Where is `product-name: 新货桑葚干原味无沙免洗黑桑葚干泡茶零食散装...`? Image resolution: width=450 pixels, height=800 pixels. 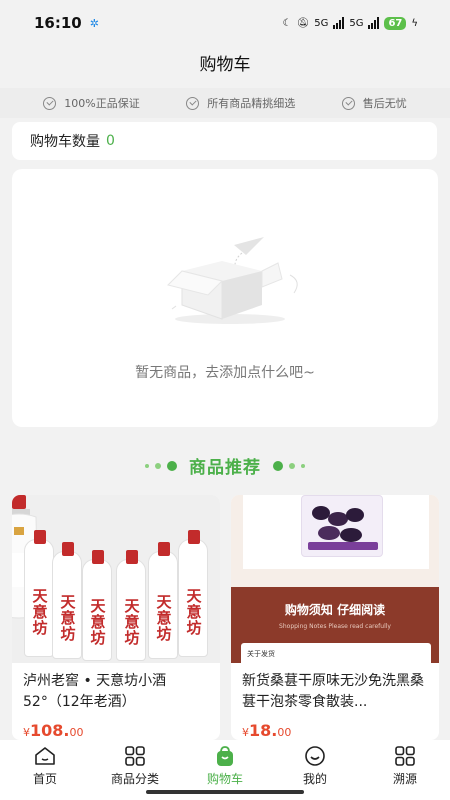 product-name: 新货桑葚干原味无沙免洗黑桑葚干泡茶零食散装... is located at coordinates (335, 689).